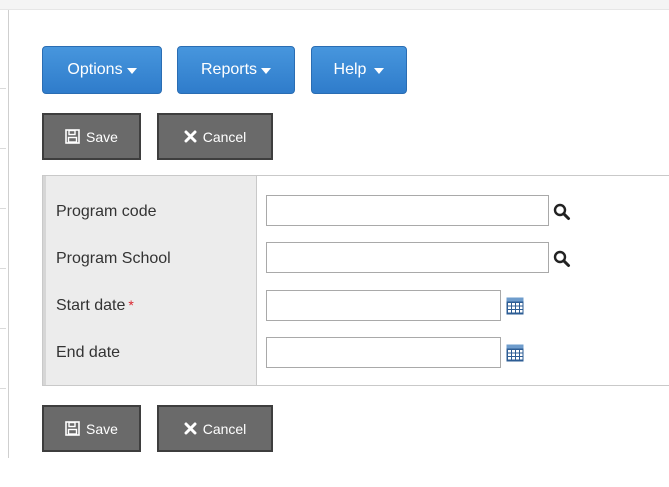  I want to click on end-date-input, so click(383, 352).